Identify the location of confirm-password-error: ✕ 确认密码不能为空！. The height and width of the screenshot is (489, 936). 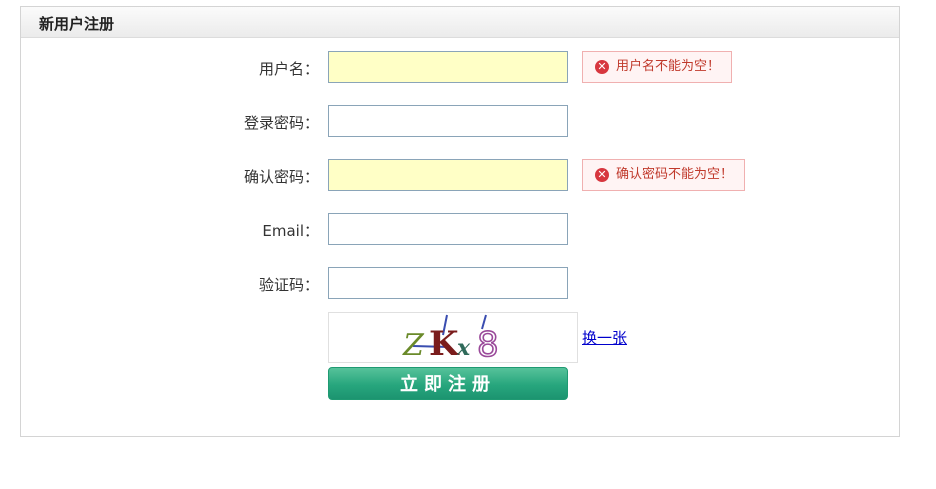
(664, 175).